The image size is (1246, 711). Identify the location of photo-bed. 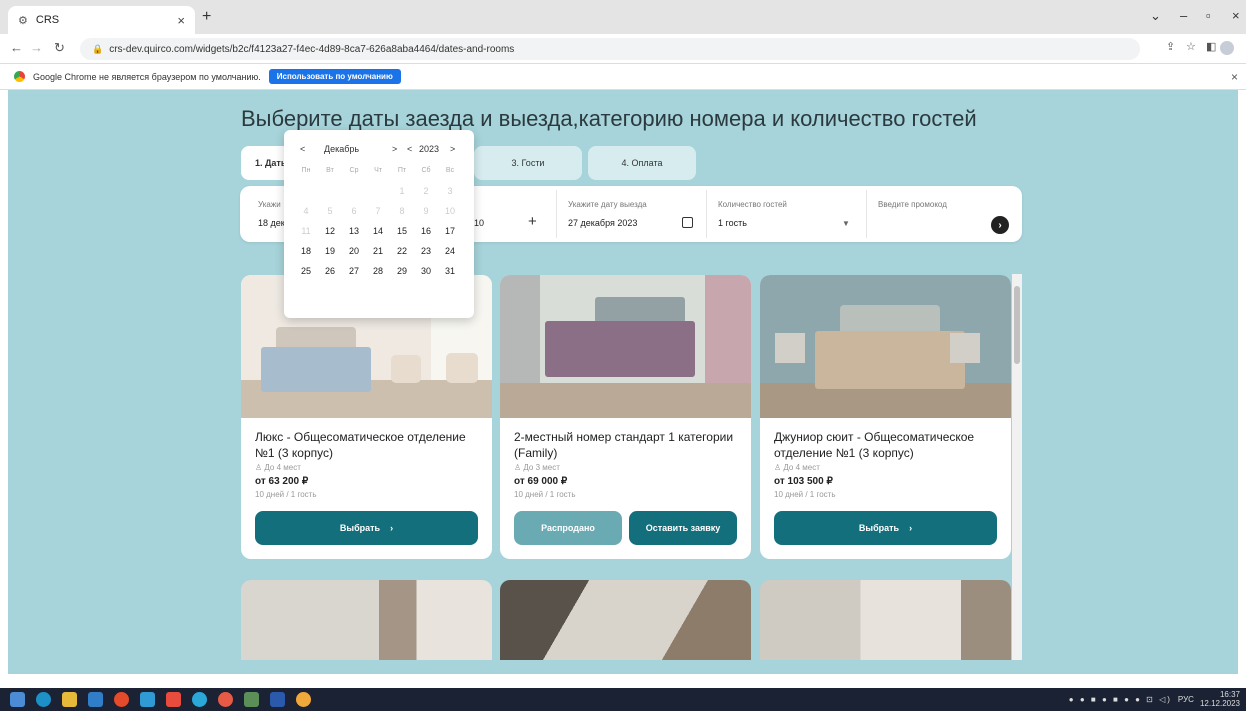
(620, 349).